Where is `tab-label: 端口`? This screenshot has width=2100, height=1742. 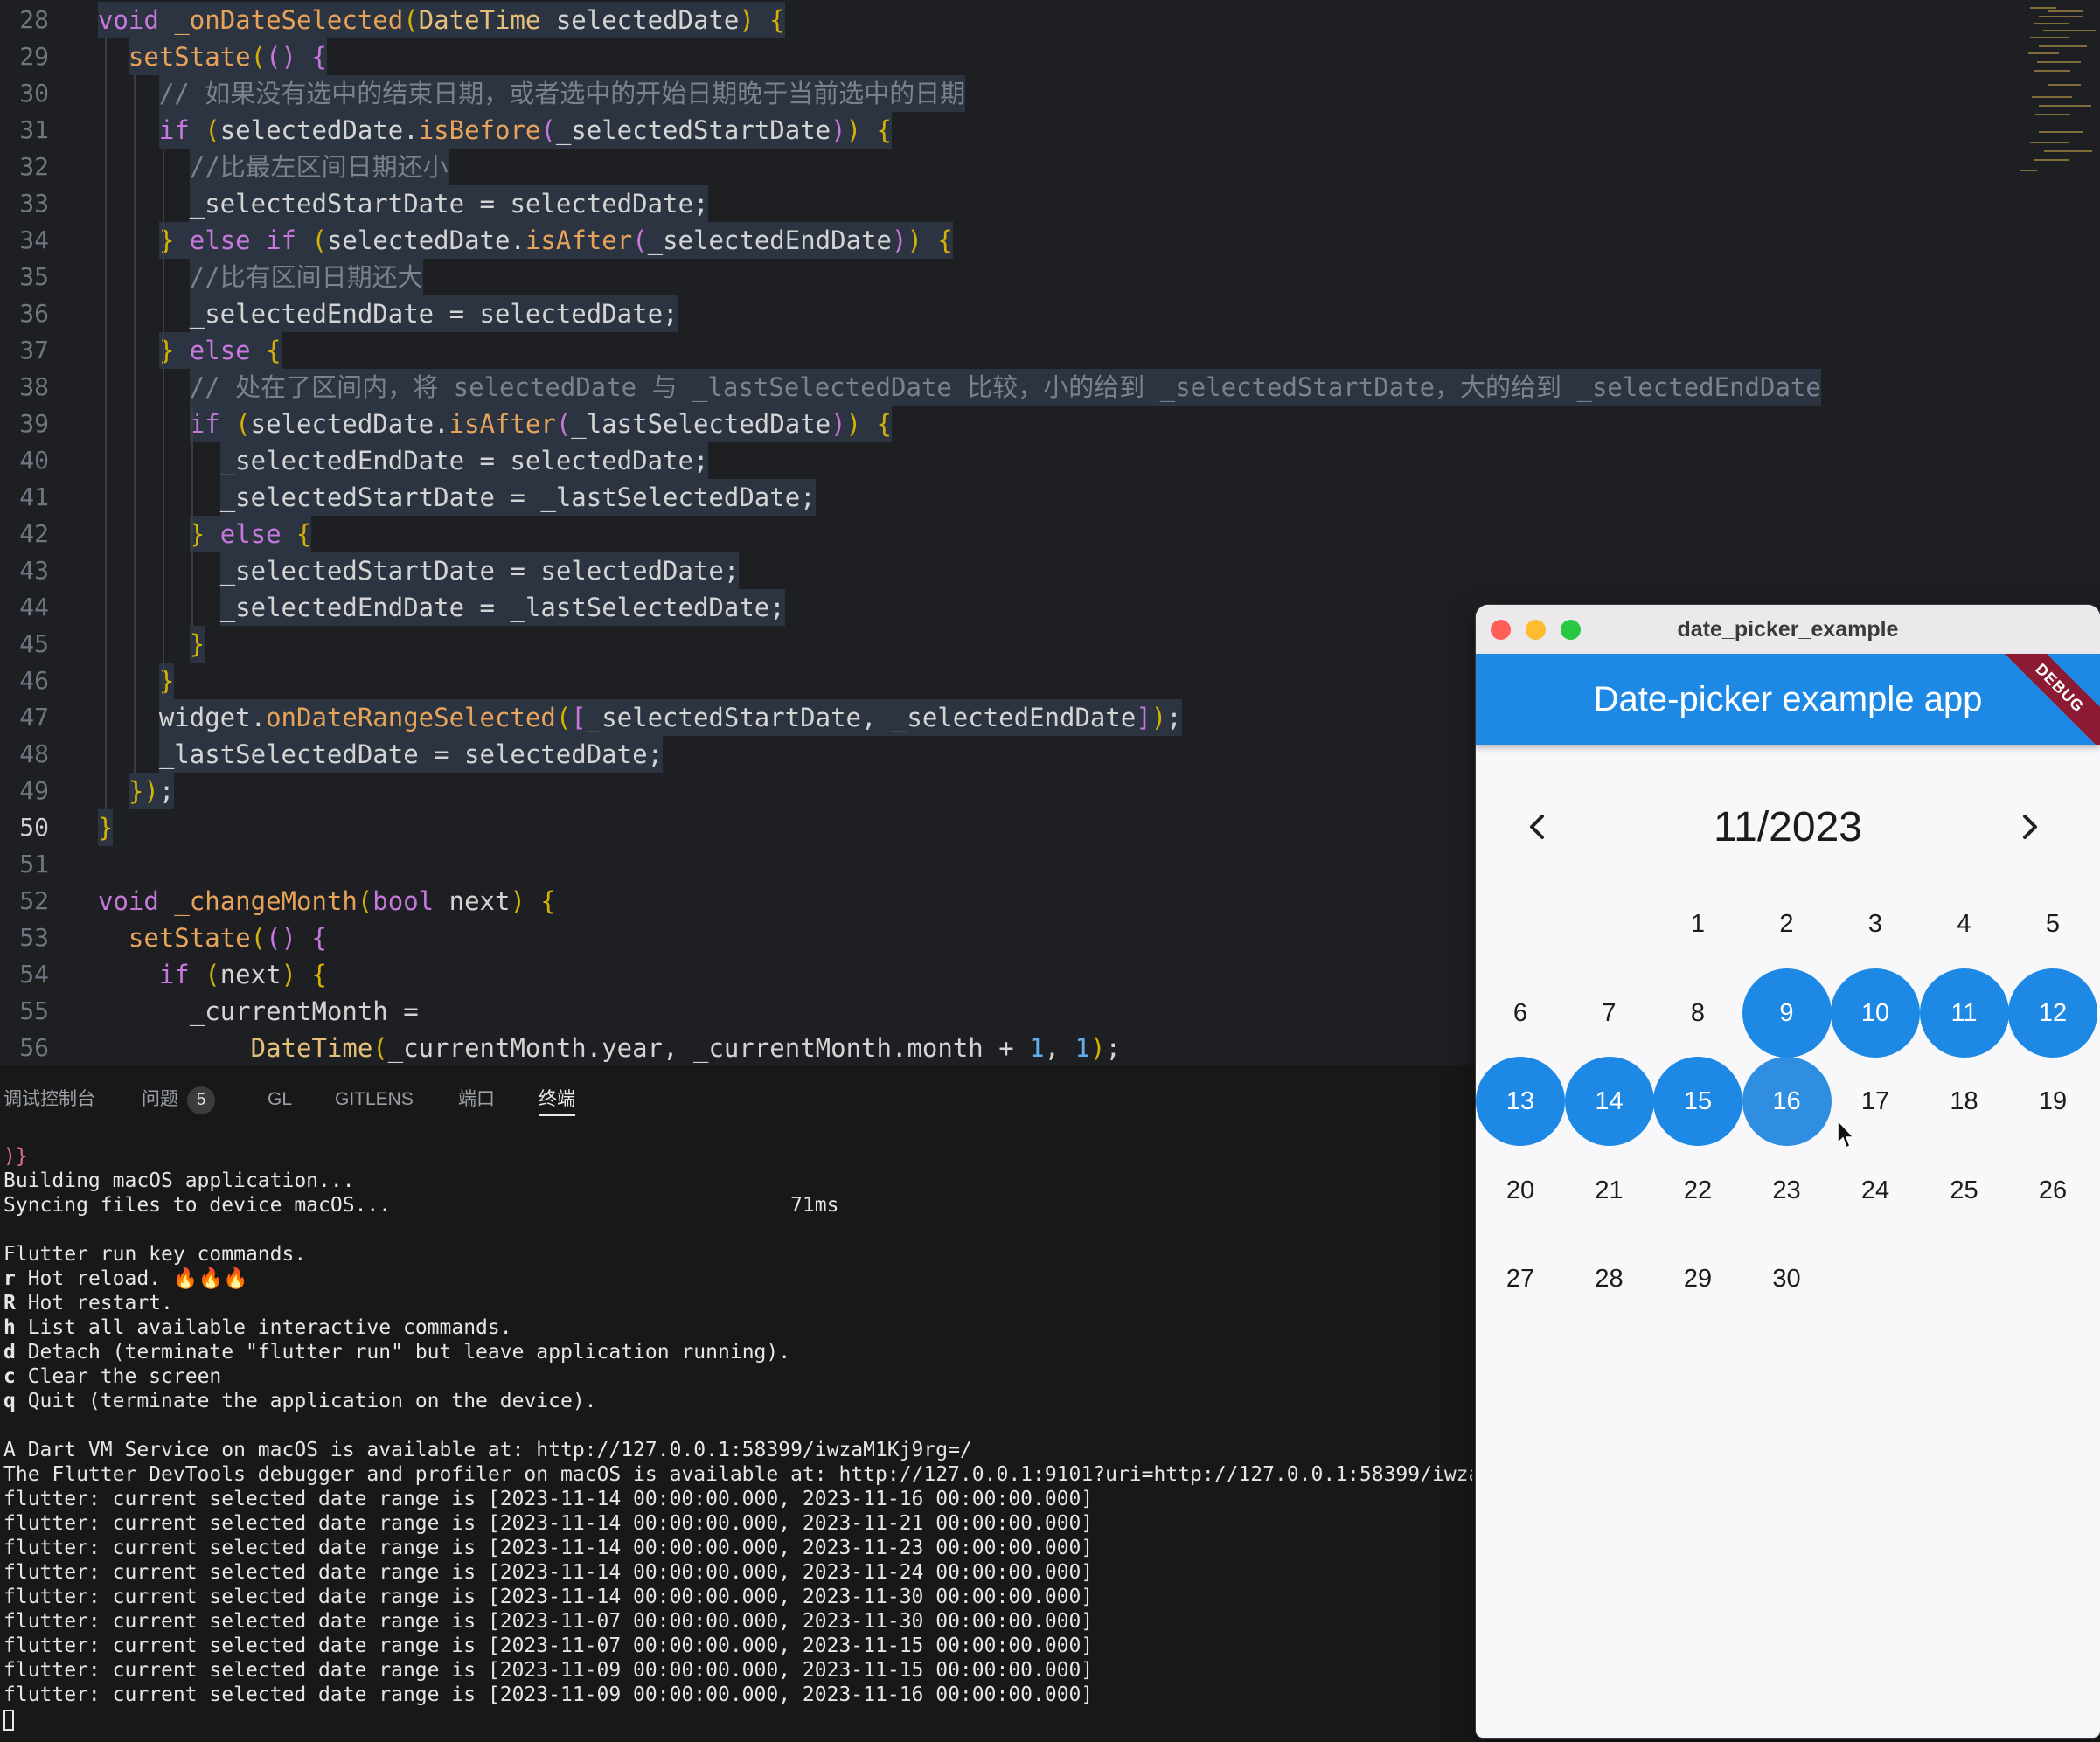
tab-label: 端口 is located at coordinates (477, 1099).